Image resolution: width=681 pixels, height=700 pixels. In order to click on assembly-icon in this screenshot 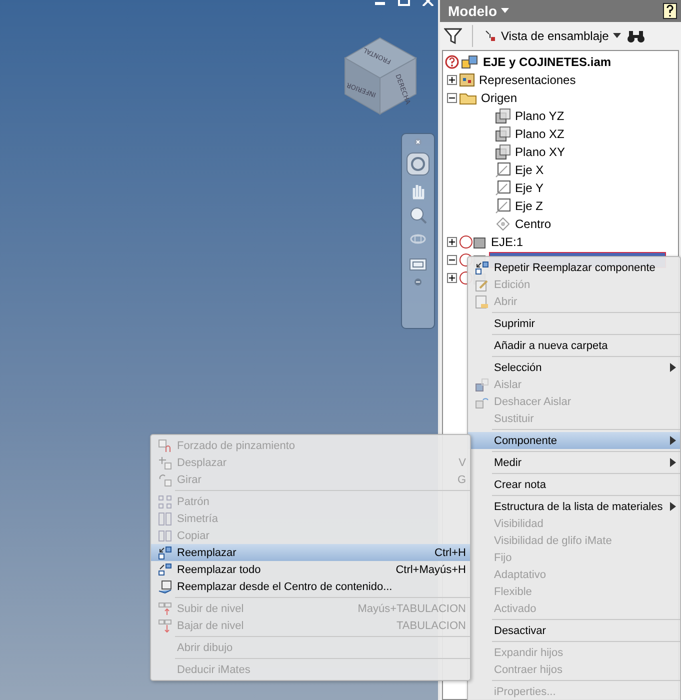, I will do `click(470, 62)`.